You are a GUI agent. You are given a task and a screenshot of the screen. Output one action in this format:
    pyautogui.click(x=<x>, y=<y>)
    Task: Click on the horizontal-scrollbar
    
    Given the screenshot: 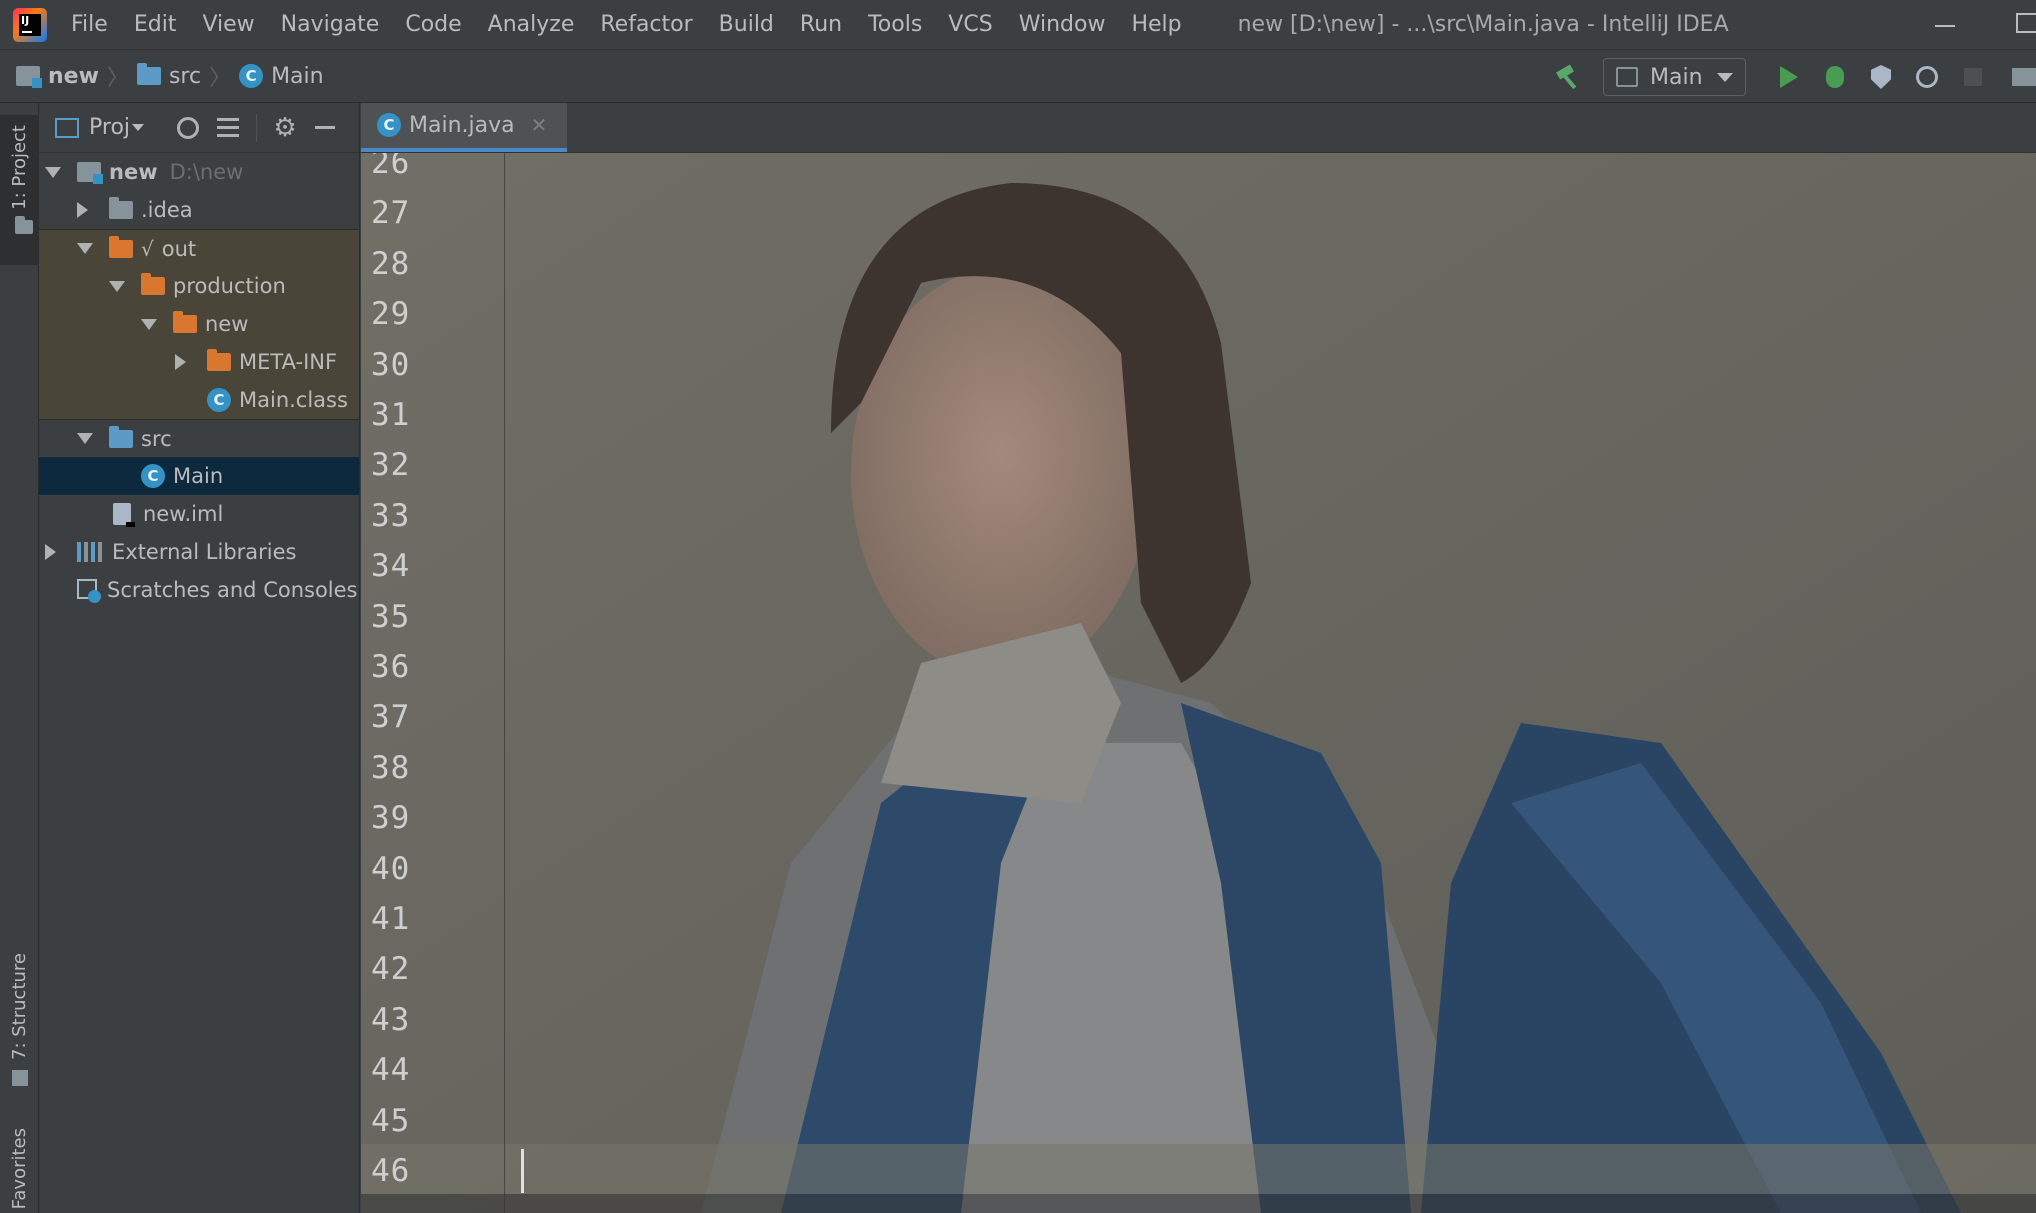 What is the action you would take?
    pyautogui.click(x=1198, y=1203)
    